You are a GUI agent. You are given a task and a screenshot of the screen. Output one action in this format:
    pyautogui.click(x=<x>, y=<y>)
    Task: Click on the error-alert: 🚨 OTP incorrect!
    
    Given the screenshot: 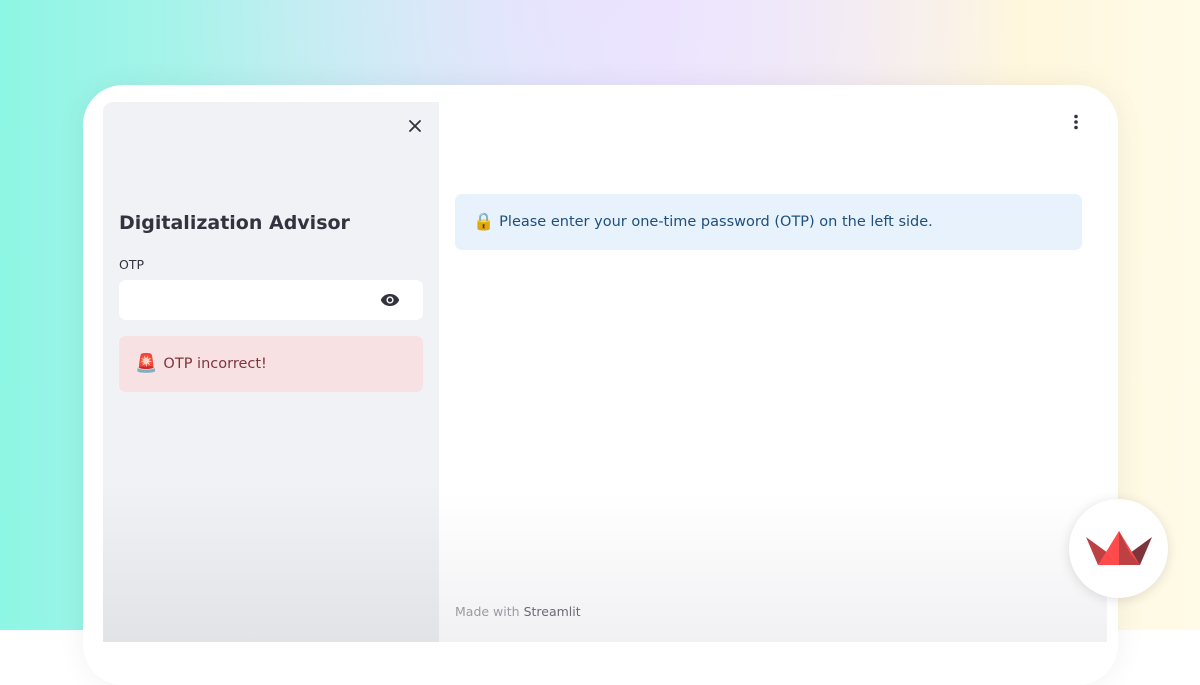 What is the action you would take?
    pyautogui.click(x=271, y=364)
    